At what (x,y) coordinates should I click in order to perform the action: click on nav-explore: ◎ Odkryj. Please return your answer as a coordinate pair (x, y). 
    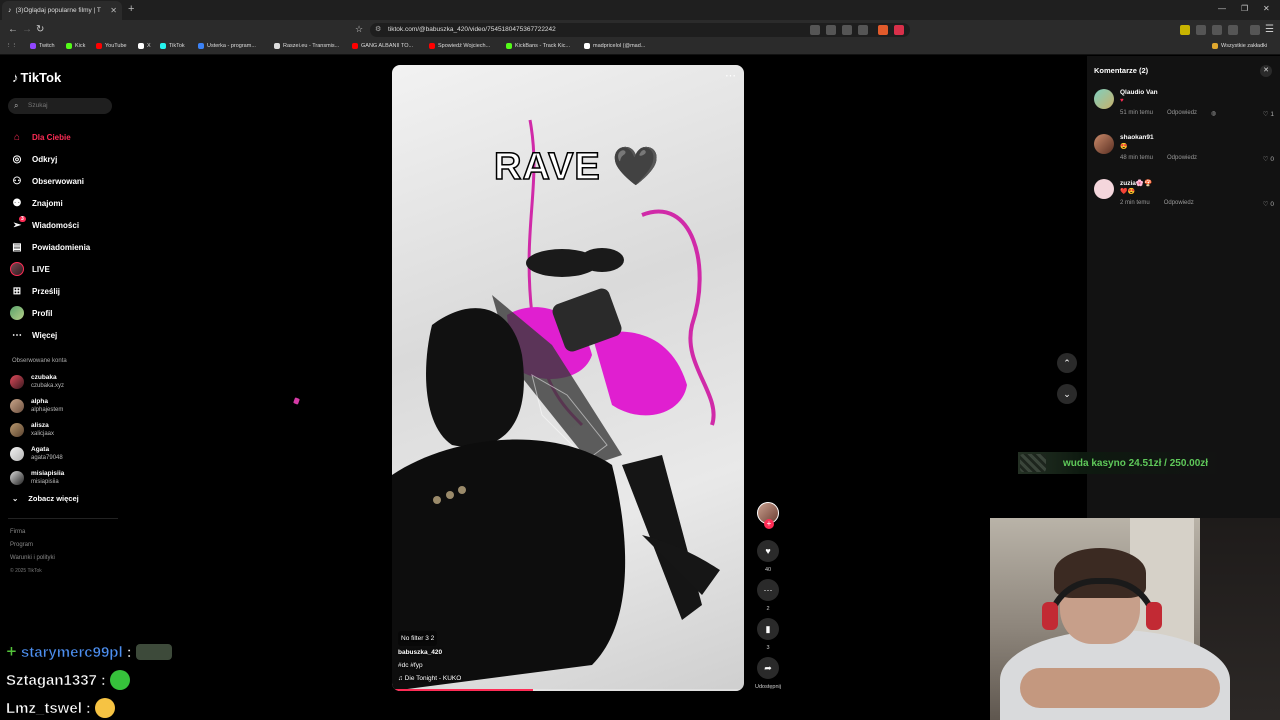
    Looking at the image, I should click on (50, 159).